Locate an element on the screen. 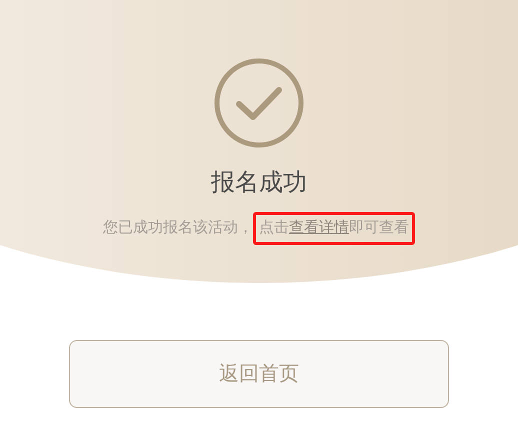  back-home-button: 返回首页 is located at coordinates (259, 374).